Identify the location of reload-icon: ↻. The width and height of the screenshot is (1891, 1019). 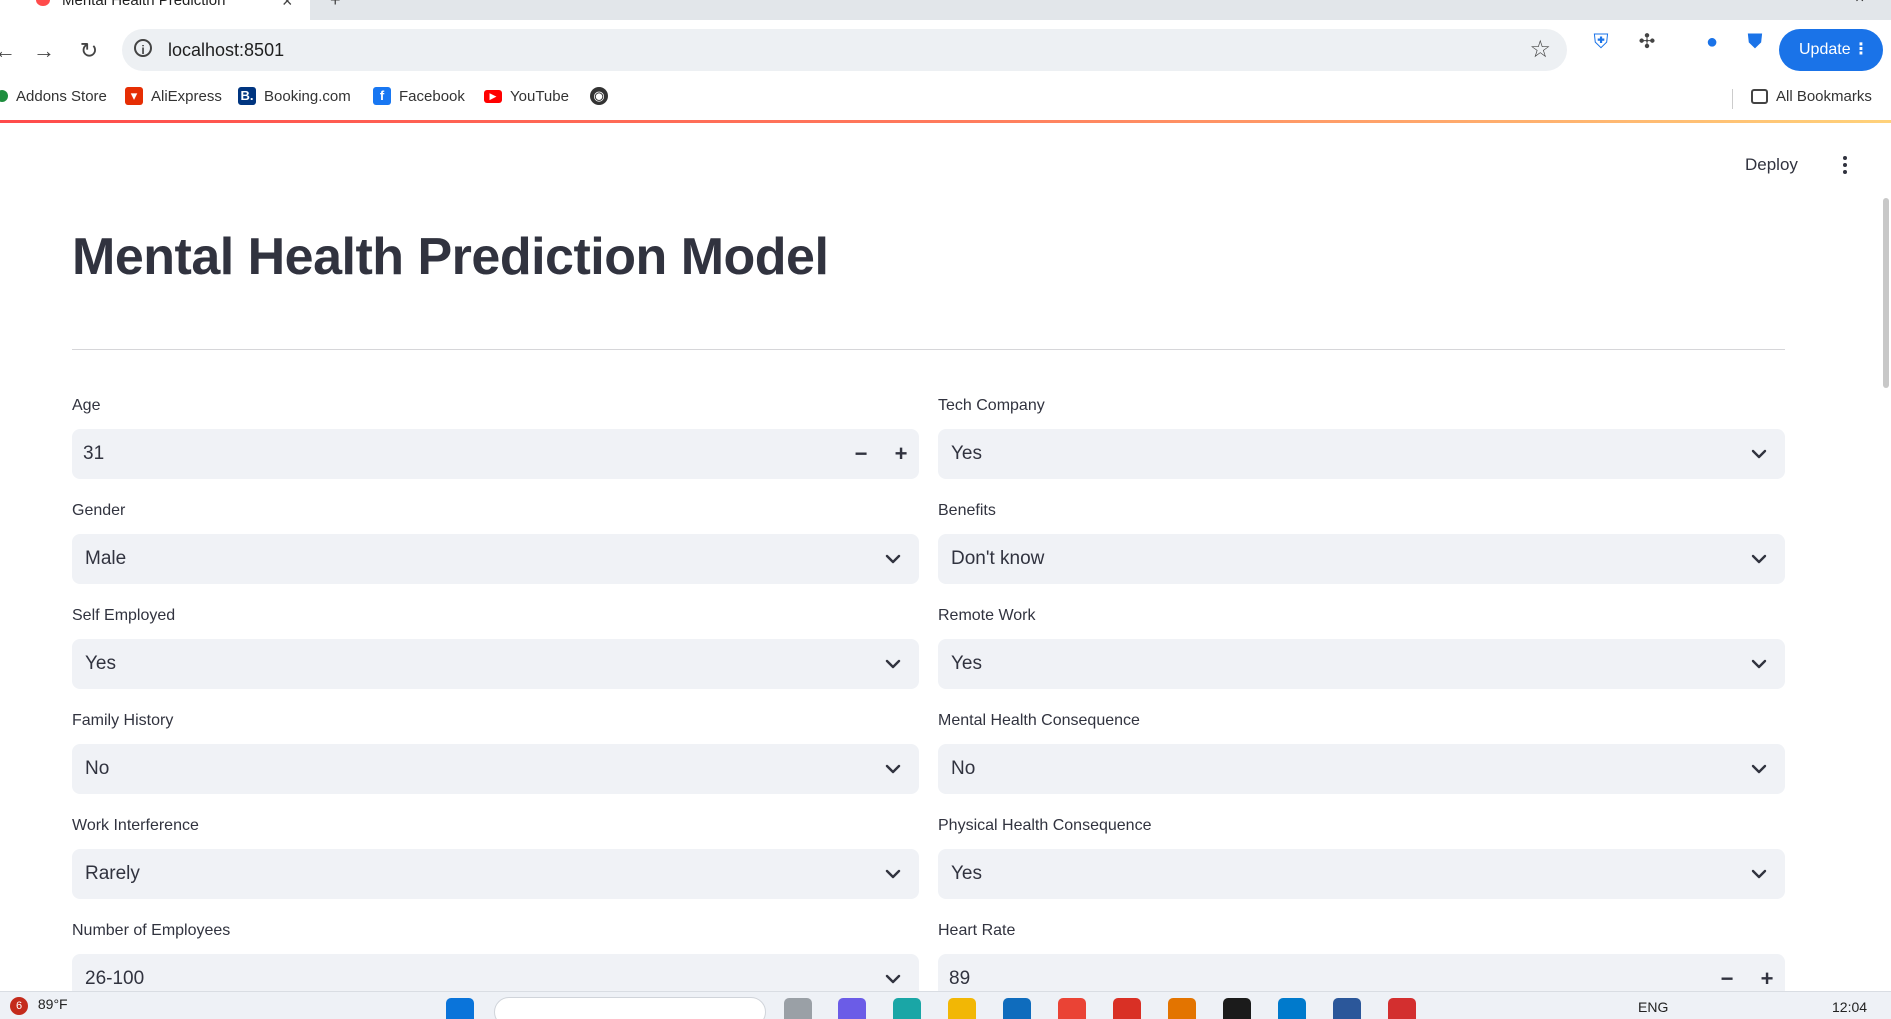
(89, 51).